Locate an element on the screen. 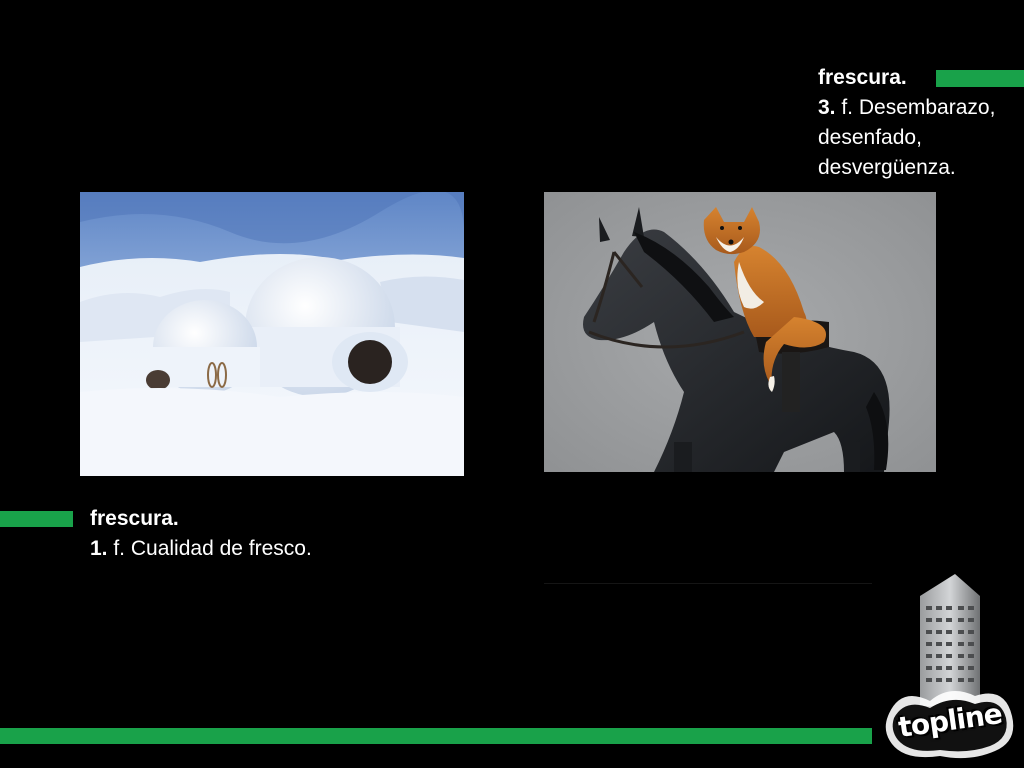 The width and height of the screenshot is (1024, 768). igloo-illustration is located at coordinates (272, 334).